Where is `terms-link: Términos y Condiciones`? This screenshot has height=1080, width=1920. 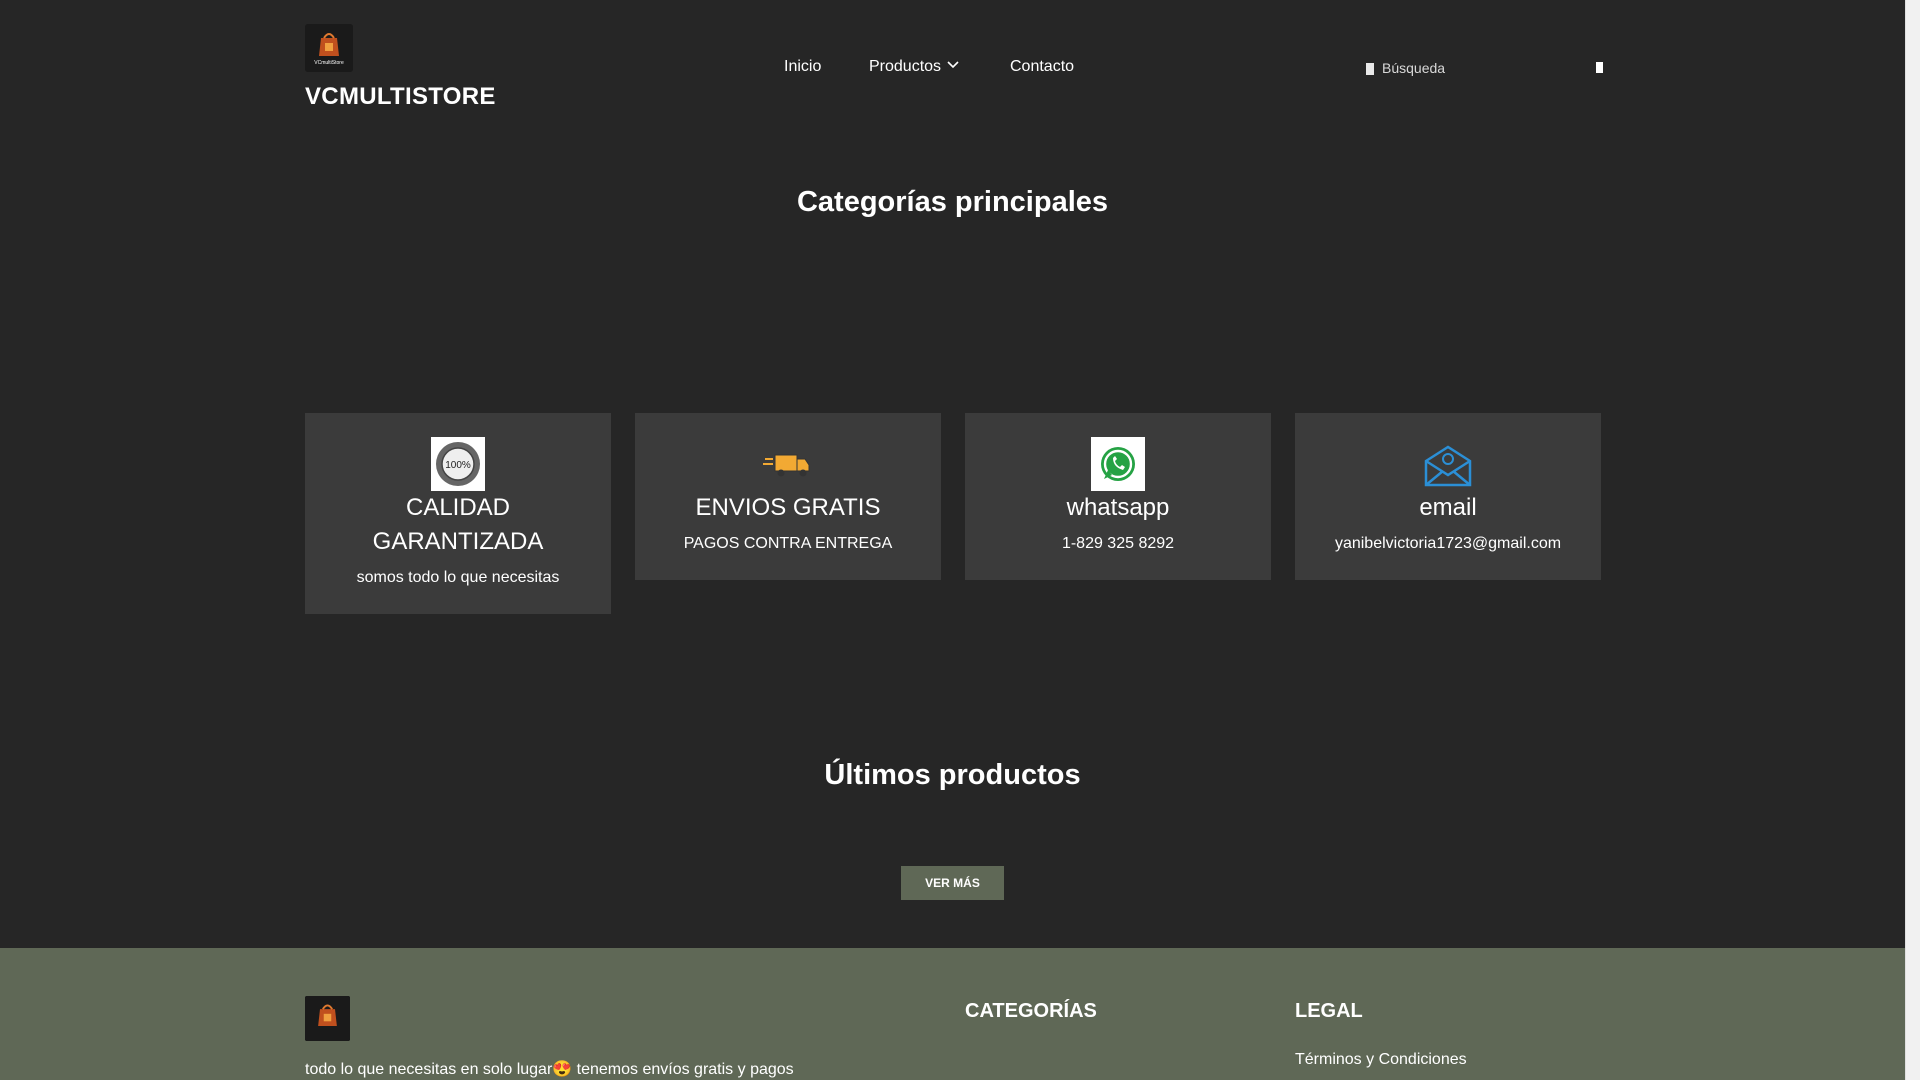 terms-link: Términos y Condiciones is located at coordinates (1381, 1060).